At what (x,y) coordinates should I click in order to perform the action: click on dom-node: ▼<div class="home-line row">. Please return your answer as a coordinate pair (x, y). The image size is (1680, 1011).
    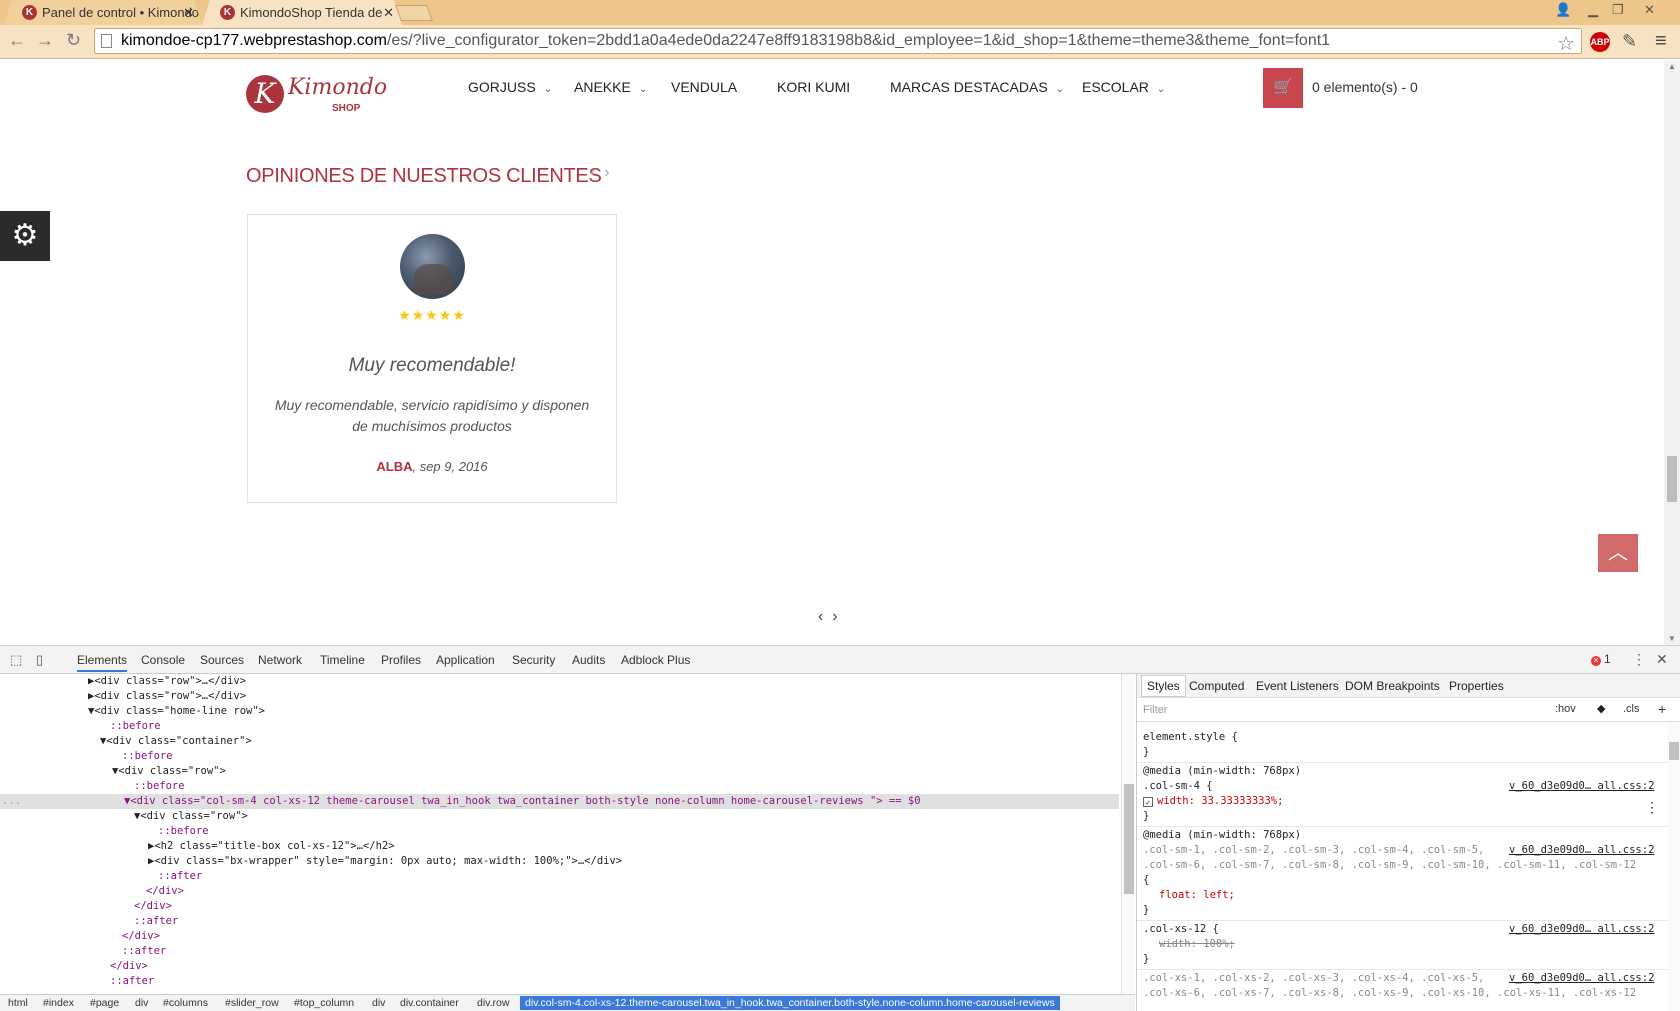
    Looking at the image, I should click on (176, 711).